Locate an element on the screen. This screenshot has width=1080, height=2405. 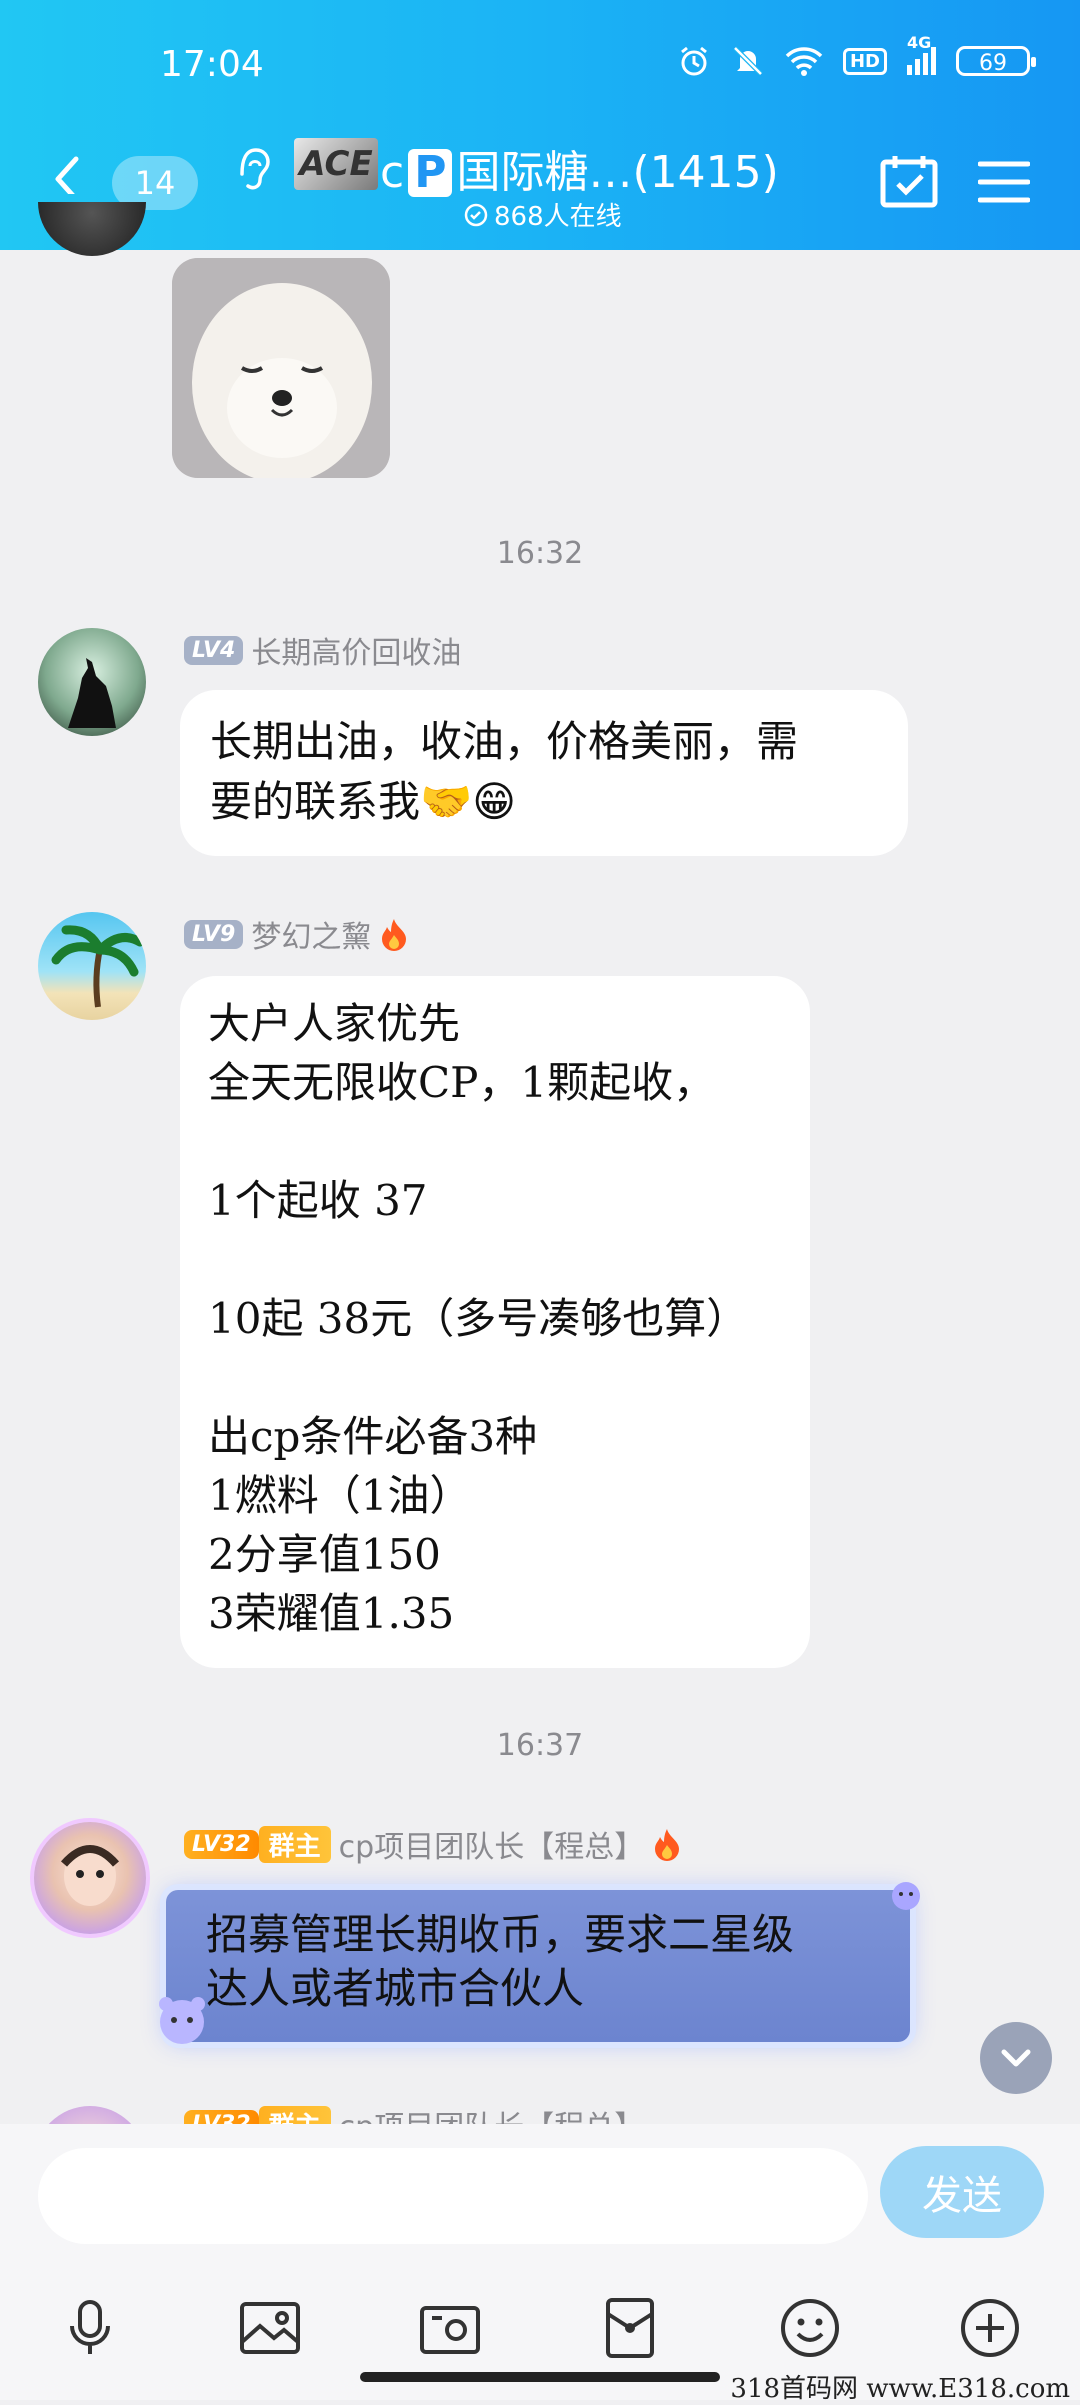
sender-row: LV4 长期高价回收油 is located at coordinates (322, 650).